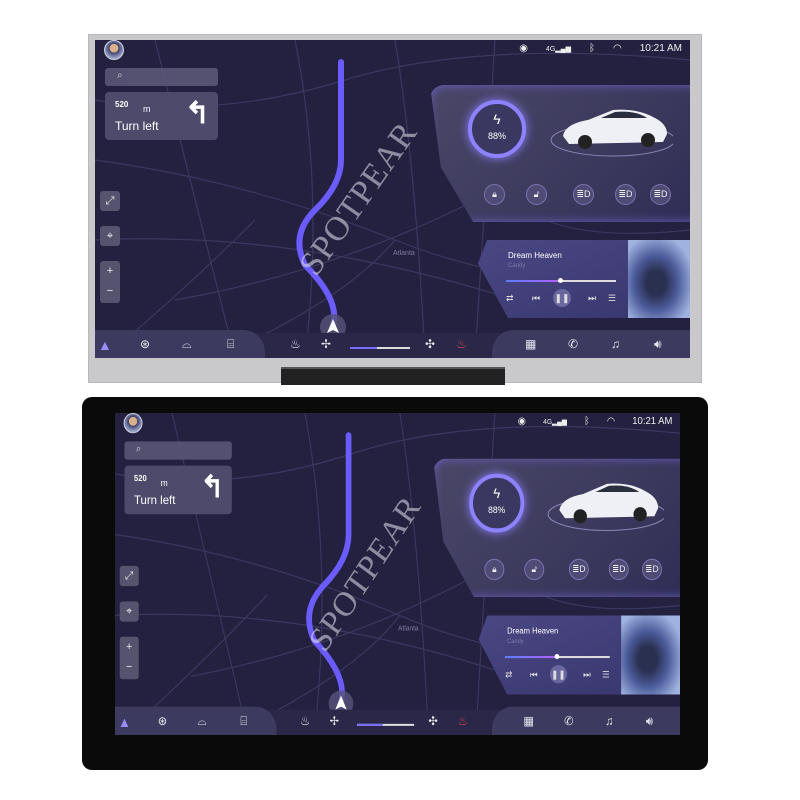 Image resolution: width=800 pixels, height=800 pixels. I want to click on headlight-icon: ≣D, so click(583, 194).